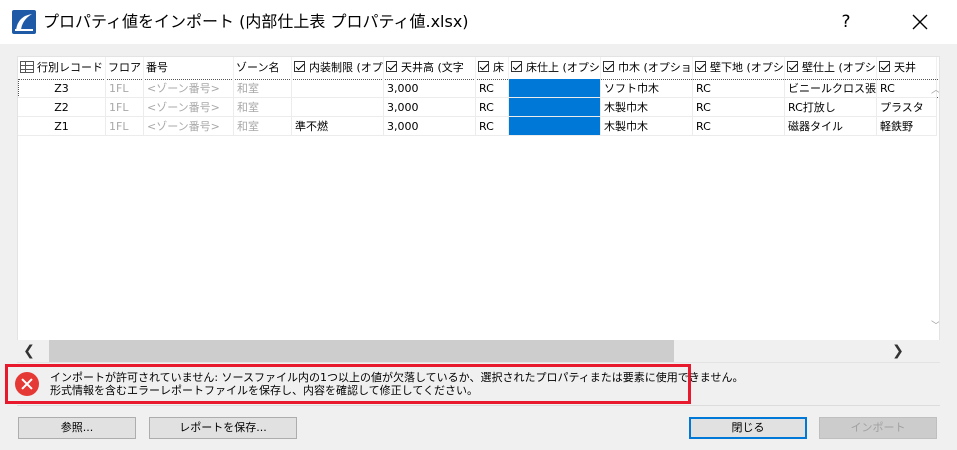  Describe the element at coordinates (27, 384) in the screenshot. I see `error-icon` at that location.